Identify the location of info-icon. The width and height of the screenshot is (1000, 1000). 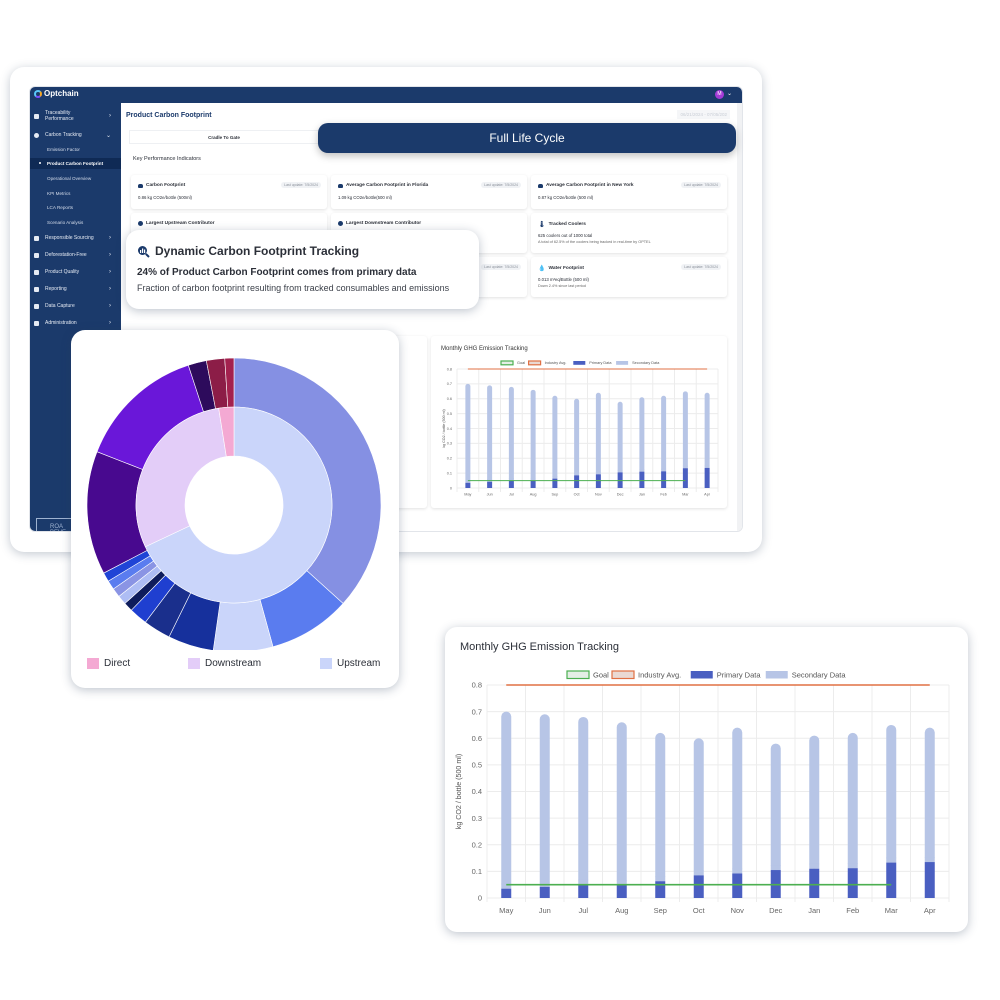
(140, 223).